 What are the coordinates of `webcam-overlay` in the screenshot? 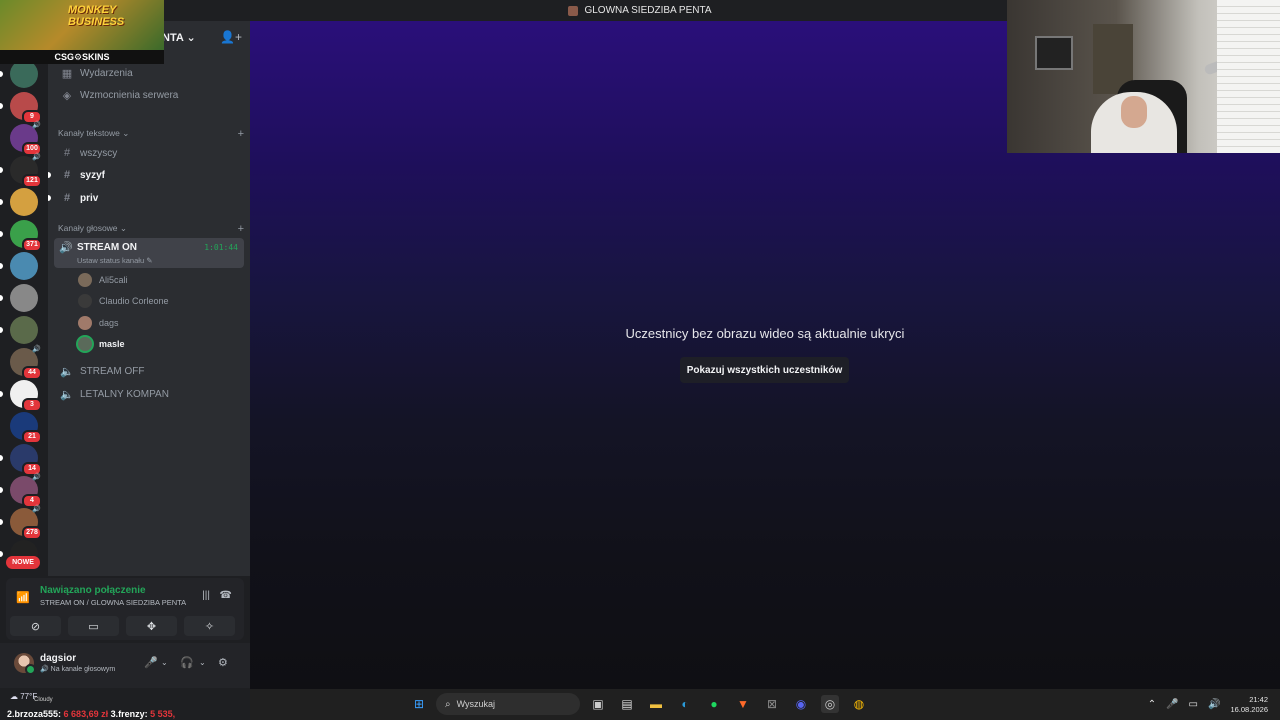 It's located at (1143, 76).